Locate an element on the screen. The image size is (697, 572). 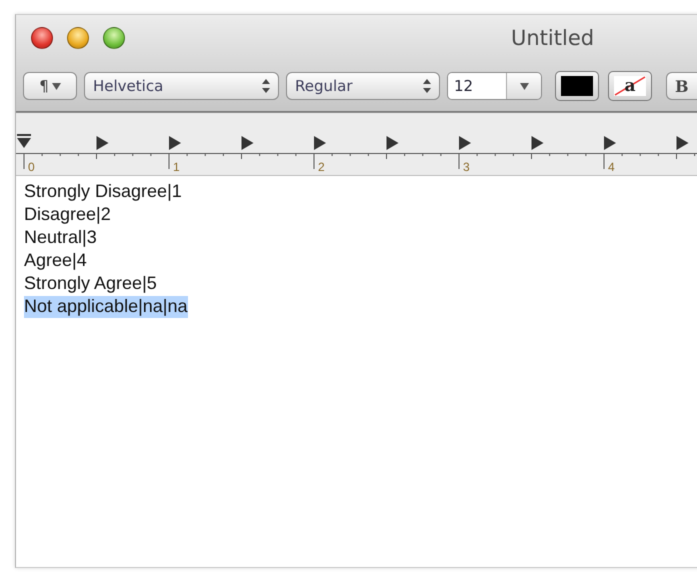
close-button is located at coordinates (42, 38).